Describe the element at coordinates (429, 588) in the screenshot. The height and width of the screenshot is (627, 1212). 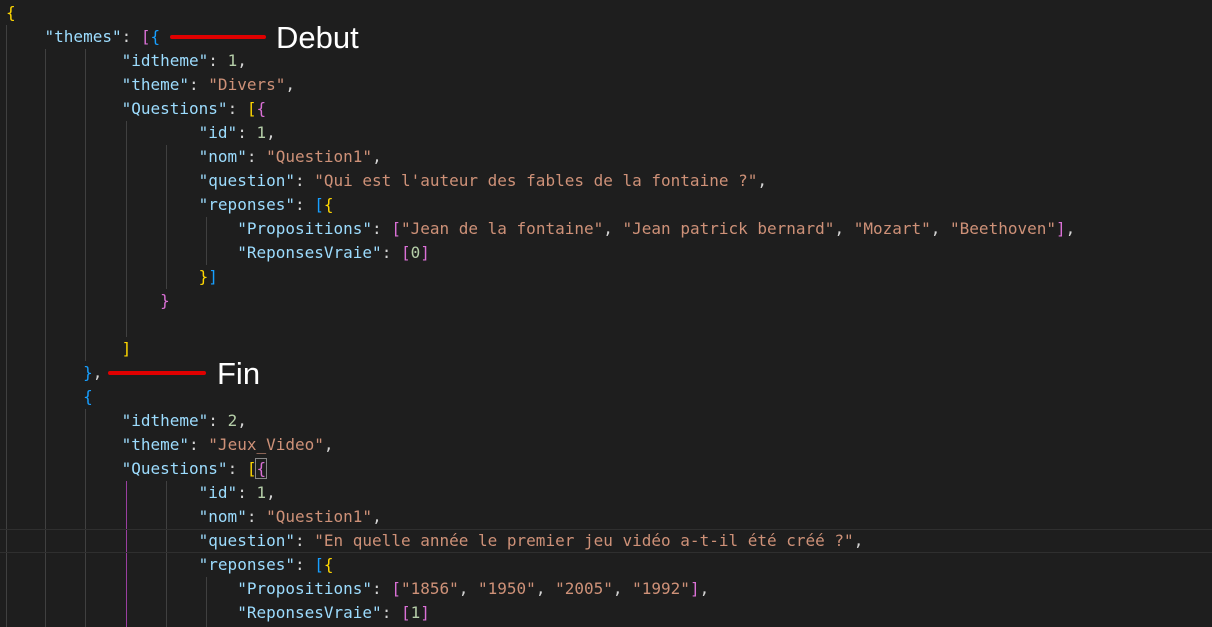
I see `json-string: "1856"` at that location.